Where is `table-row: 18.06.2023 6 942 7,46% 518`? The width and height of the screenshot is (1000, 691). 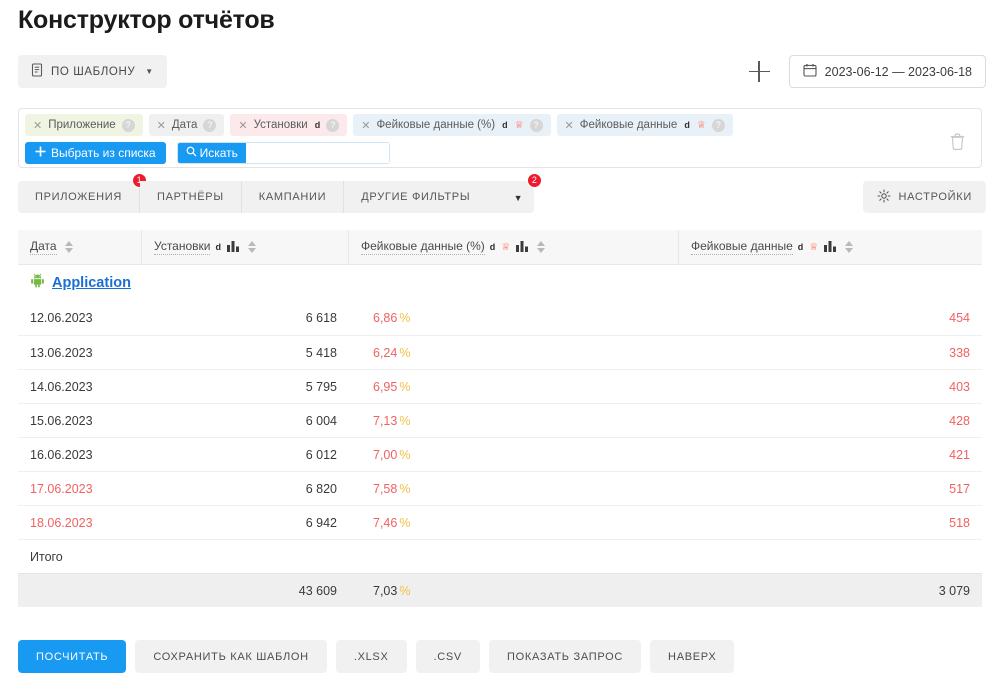
table-row: 18.06.2023 6 942 7,46% 518 is located at coordinates (500, 522).